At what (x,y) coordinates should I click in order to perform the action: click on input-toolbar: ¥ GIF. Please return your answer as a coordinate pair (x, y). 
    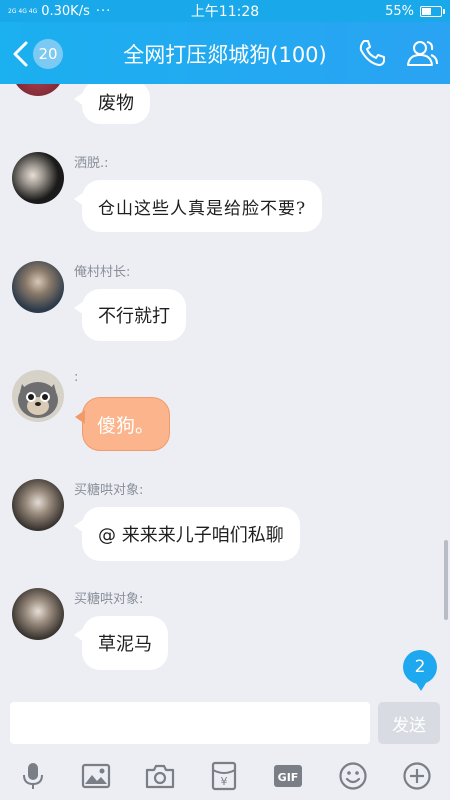
    Looking at the image, I should click on (225, 775).